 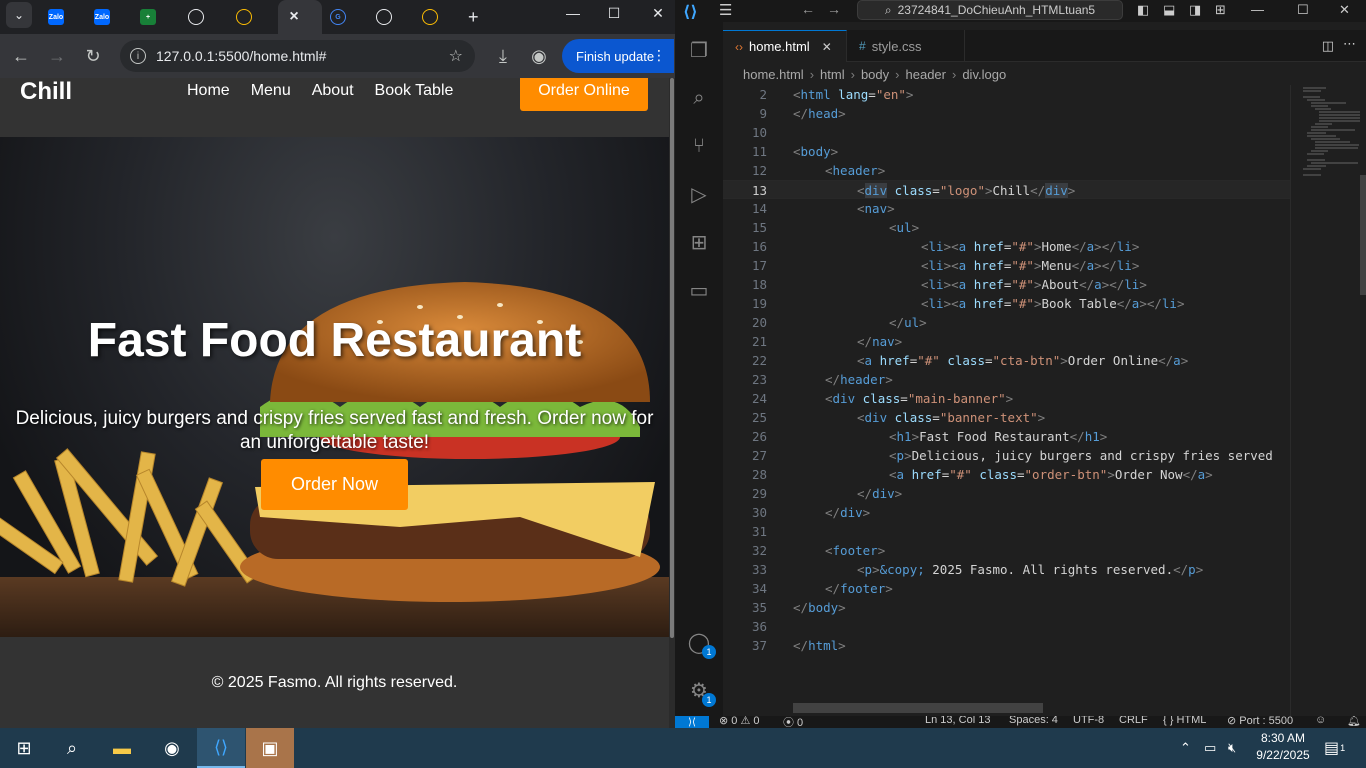 I want to click on nav-link-home: Home, so click(x=208, y=91).